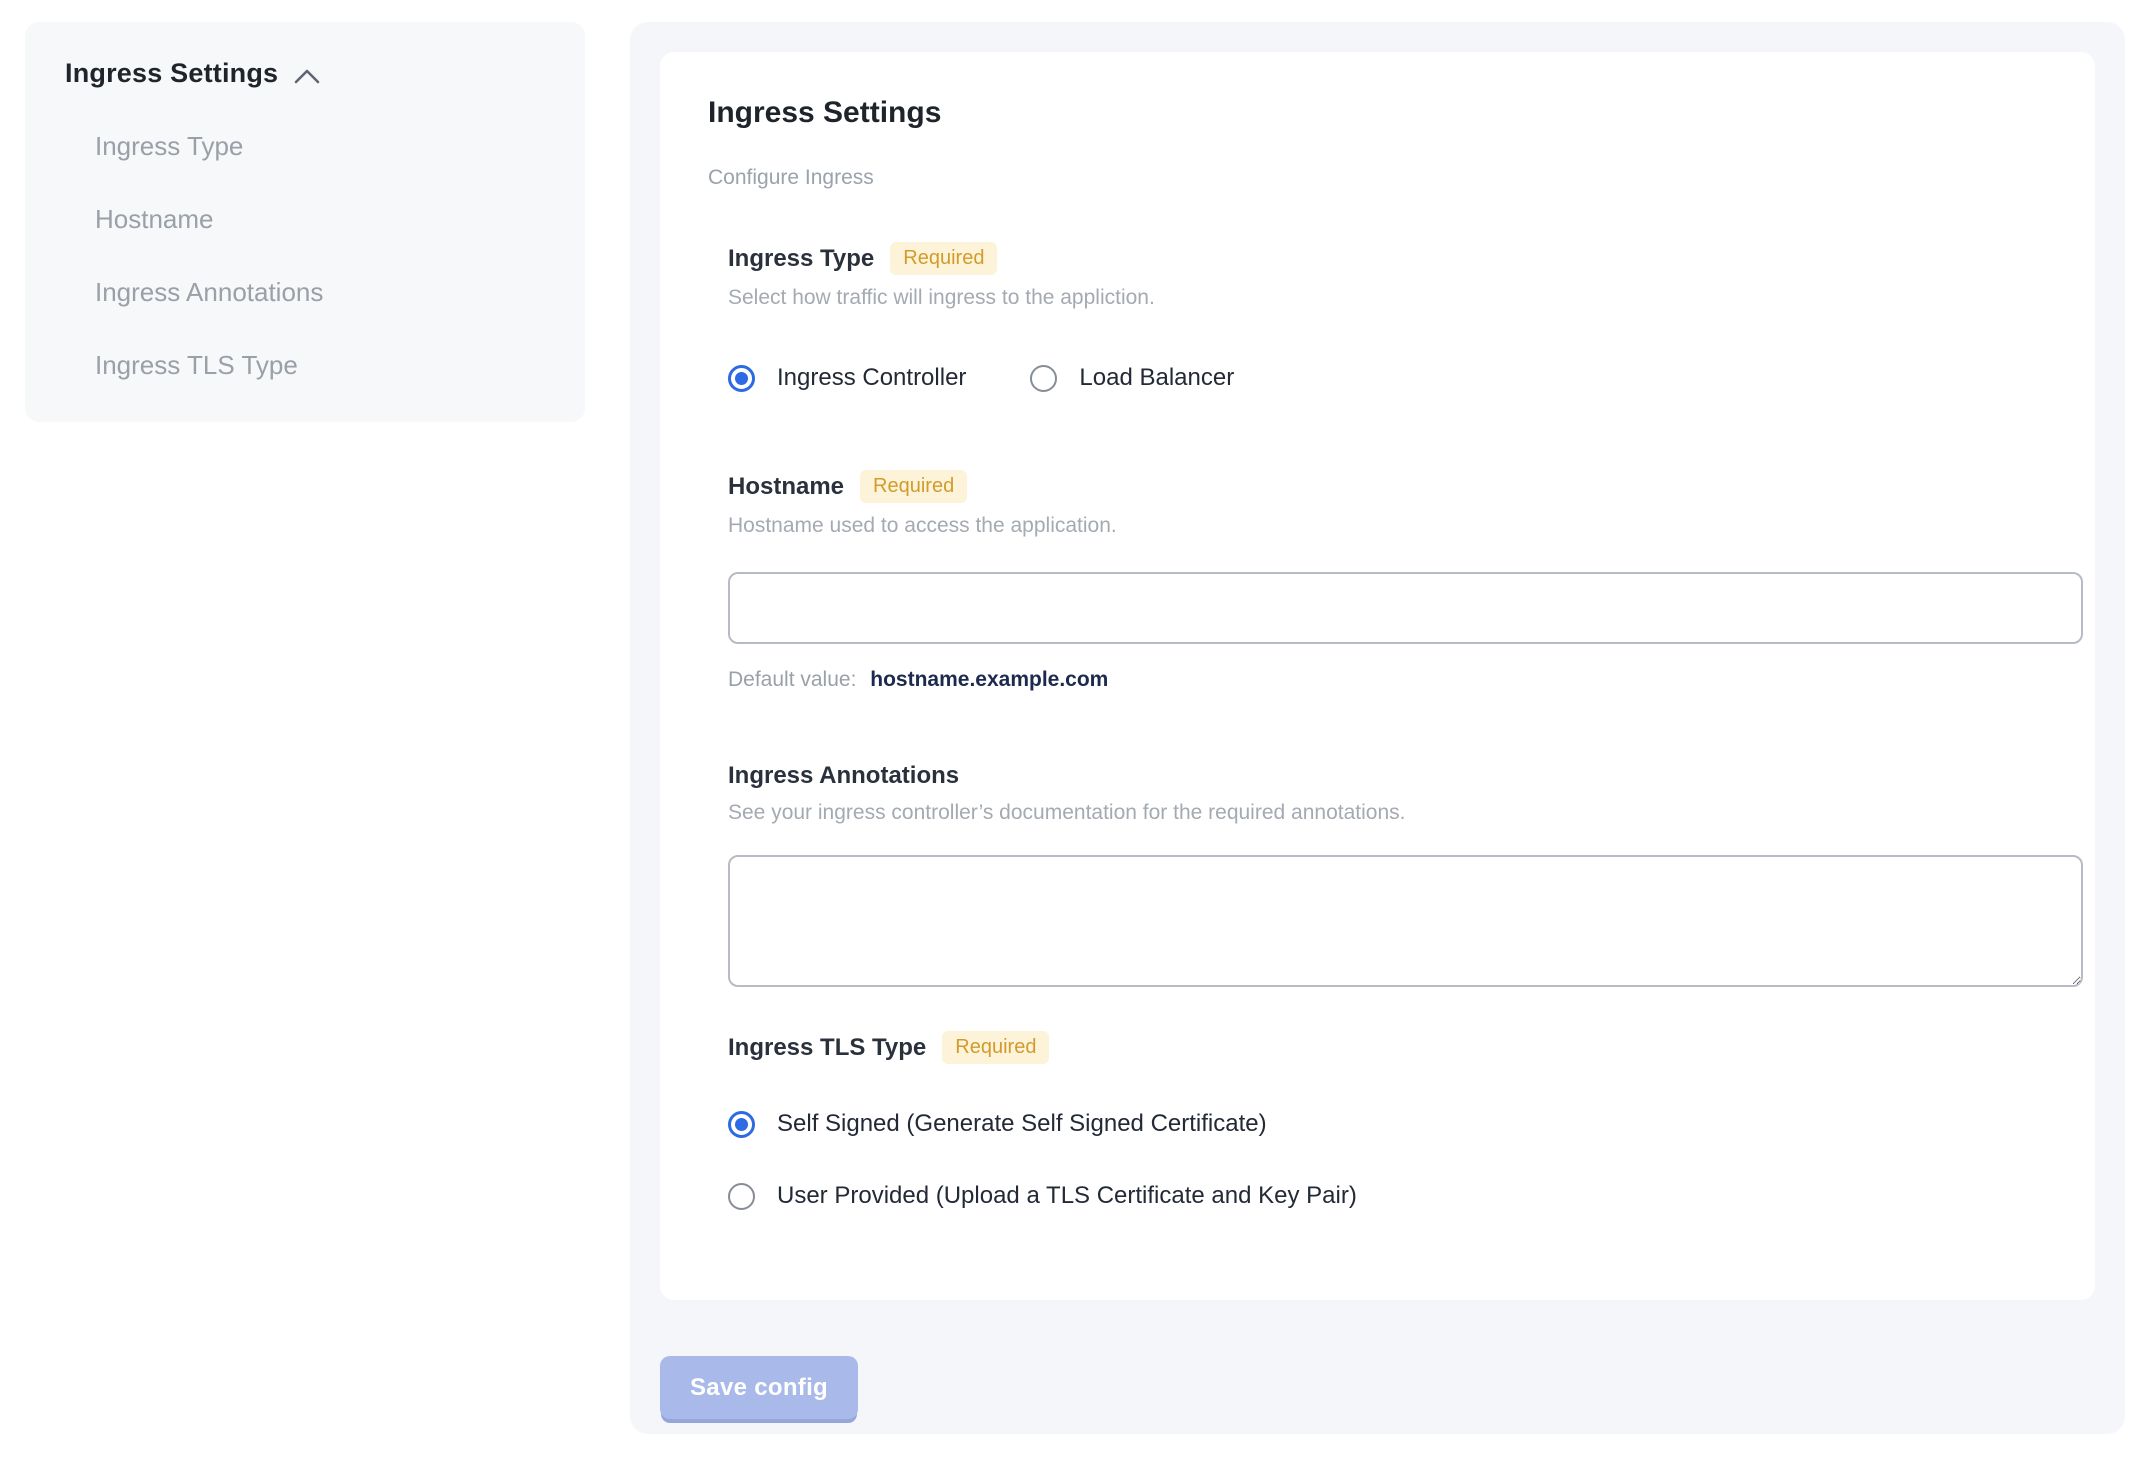 The height and width of the screenshot is (1474, 2156). Describe the element at coordinates (1157, 377) in the screenshot. I see `radio-label: Load Balancer` at that location.